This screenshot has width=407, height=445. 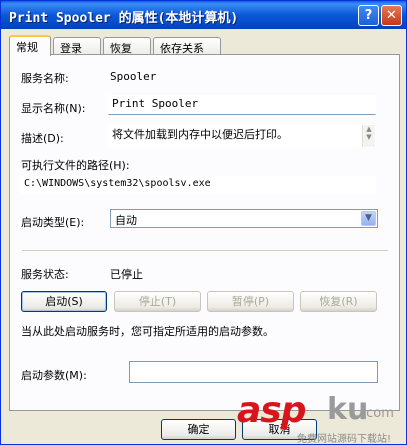 I want to click on tab-logon: 登录, so click(x=77, y=46).